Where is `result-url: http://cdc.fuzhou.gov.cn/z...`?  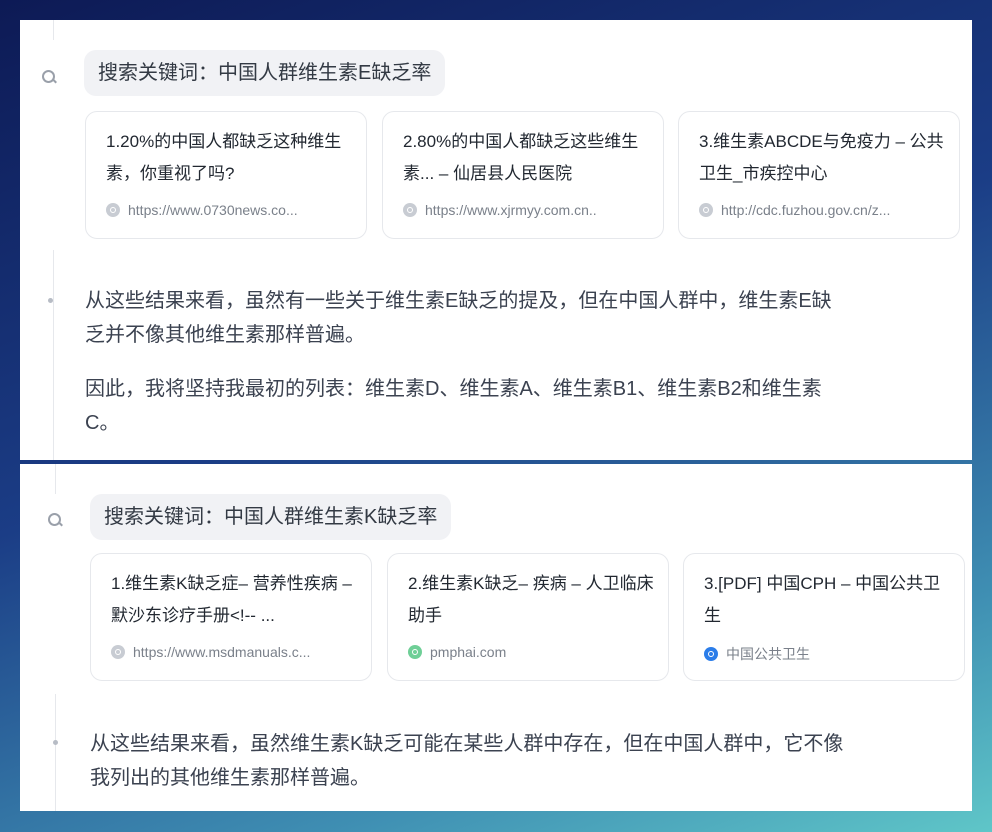 result-url: http://cdc.fuzhou.gov.cn/z... is located at coordinates (806, 210).